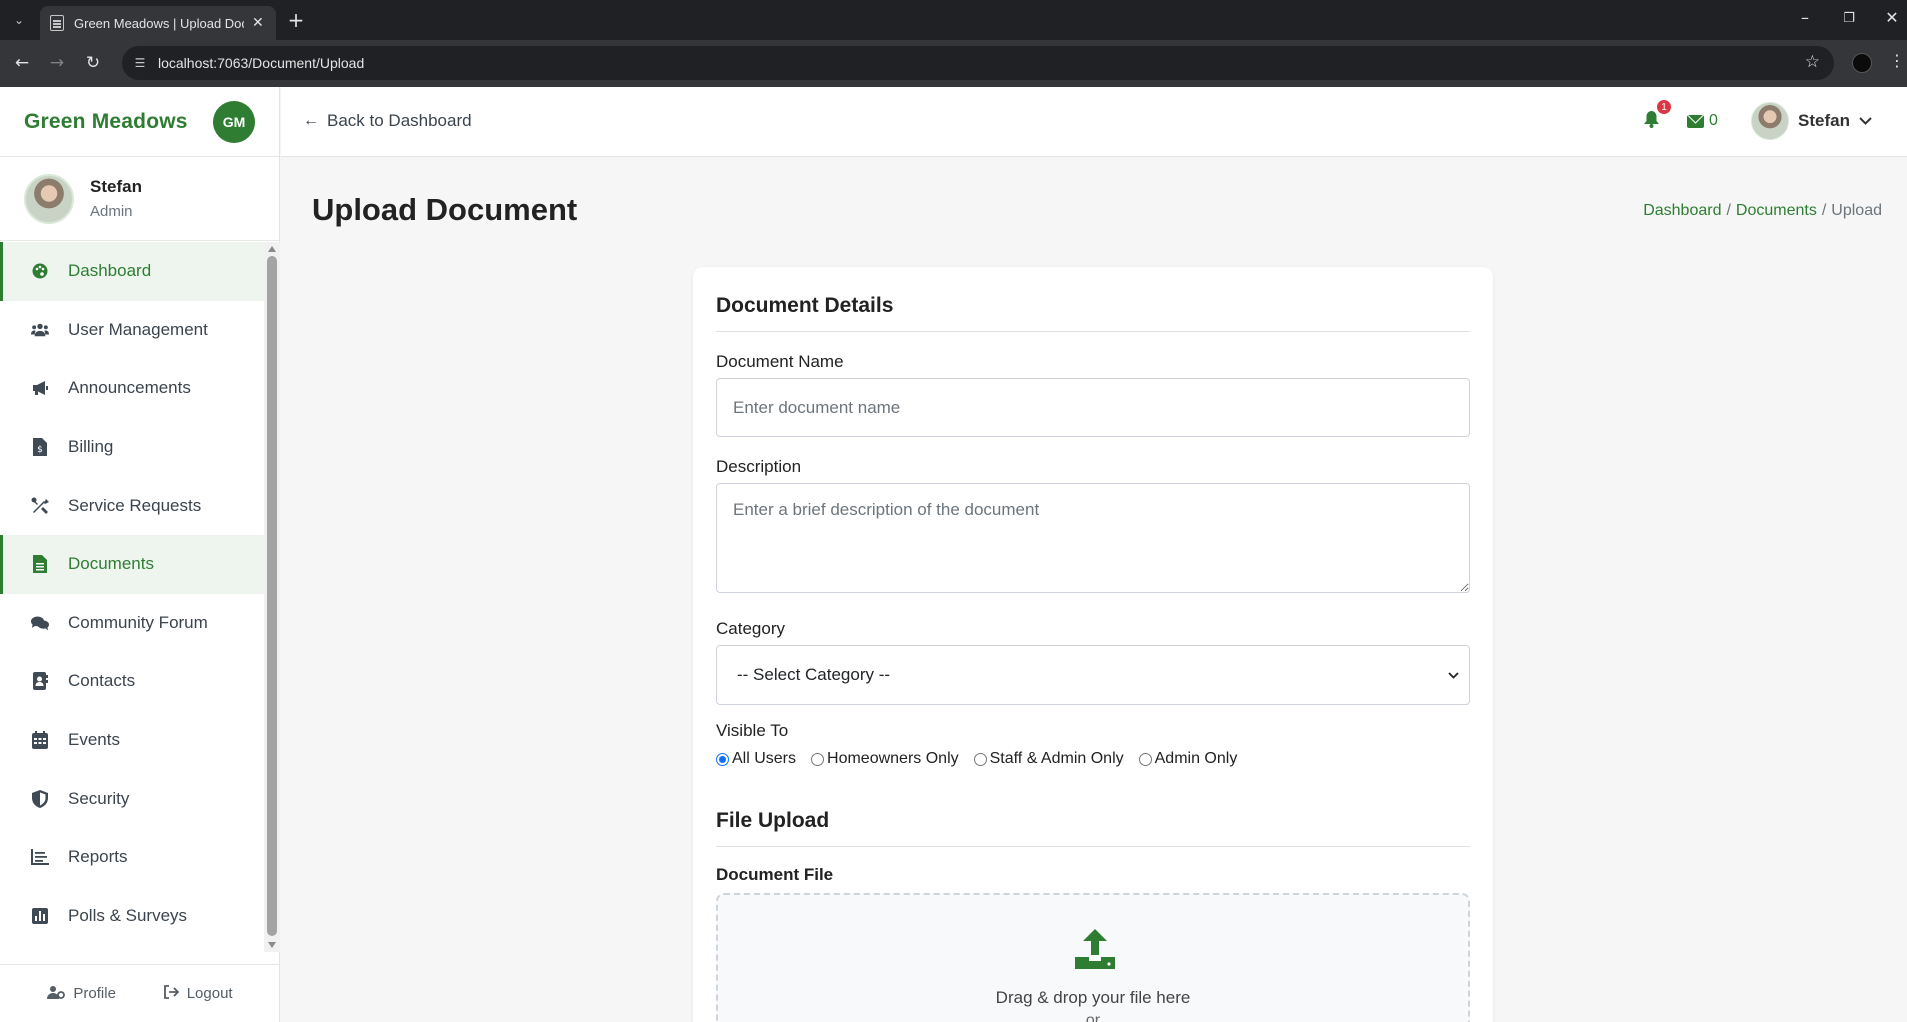  Describe the element at coordinates (1651, 122) in the screenshot. I see `bell-icon` at that location.